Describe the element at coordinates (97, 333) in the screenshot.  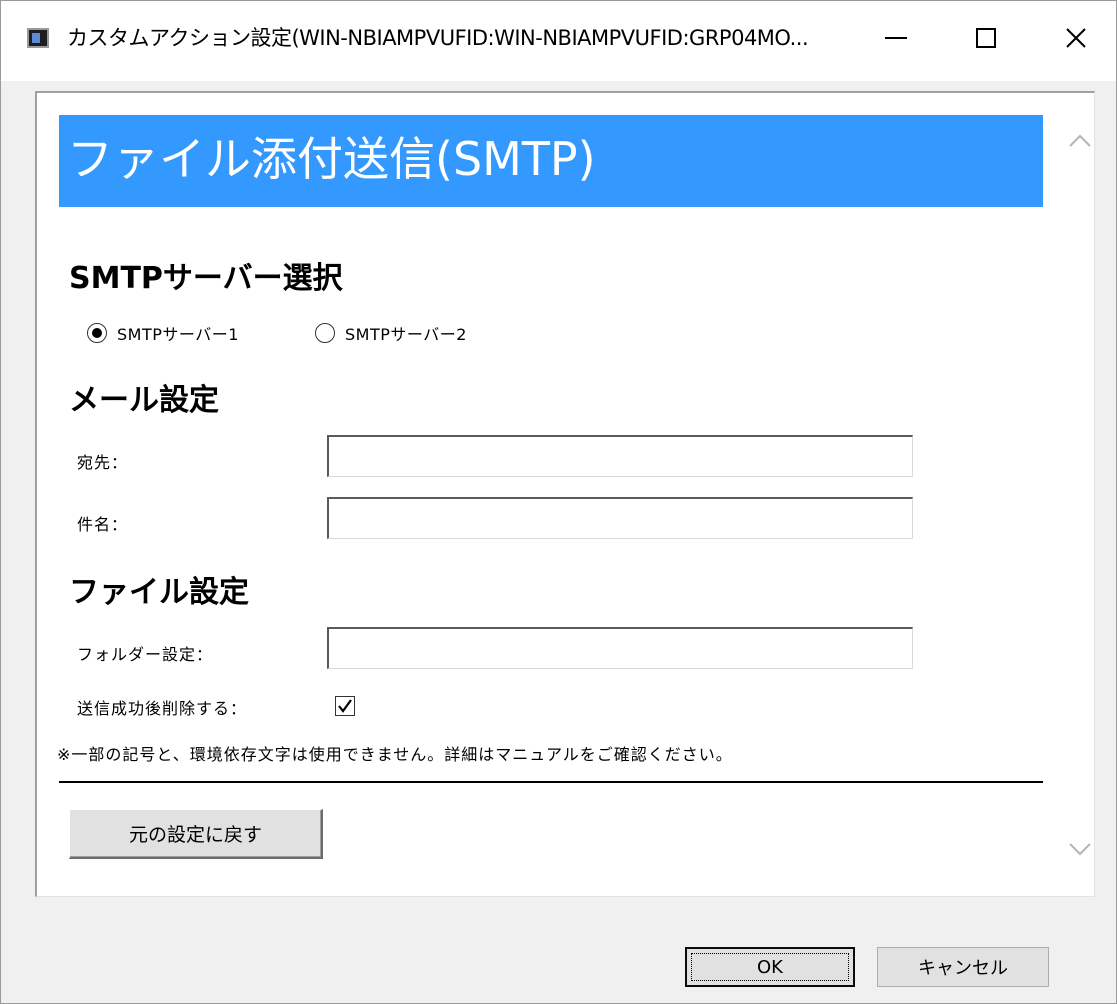
I see `radio-selected-icon` at that location.